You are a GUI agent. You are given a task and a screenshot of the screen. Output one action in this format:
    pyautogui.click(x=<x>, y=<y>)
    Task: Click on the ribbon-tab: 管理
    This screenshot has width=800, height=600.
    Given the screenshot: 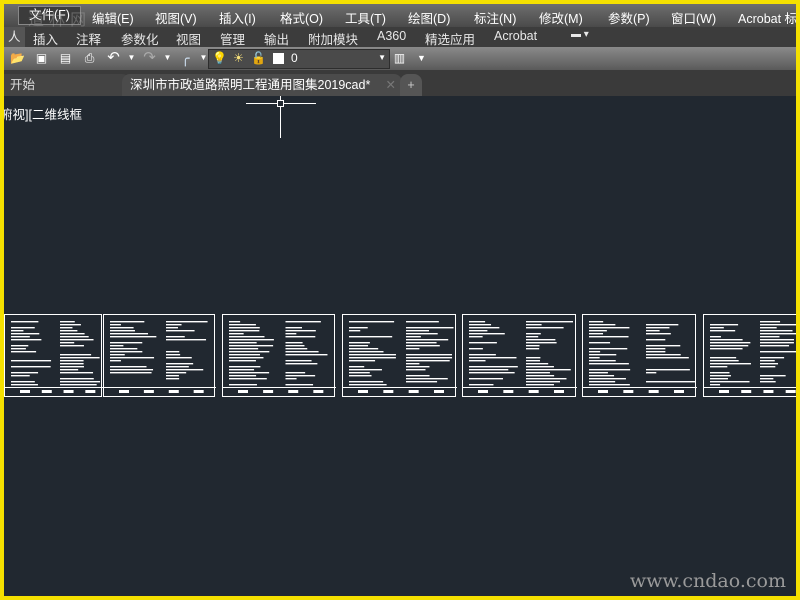 What is the action you would take?
    pyautogui.click(x=232, y=38)
    